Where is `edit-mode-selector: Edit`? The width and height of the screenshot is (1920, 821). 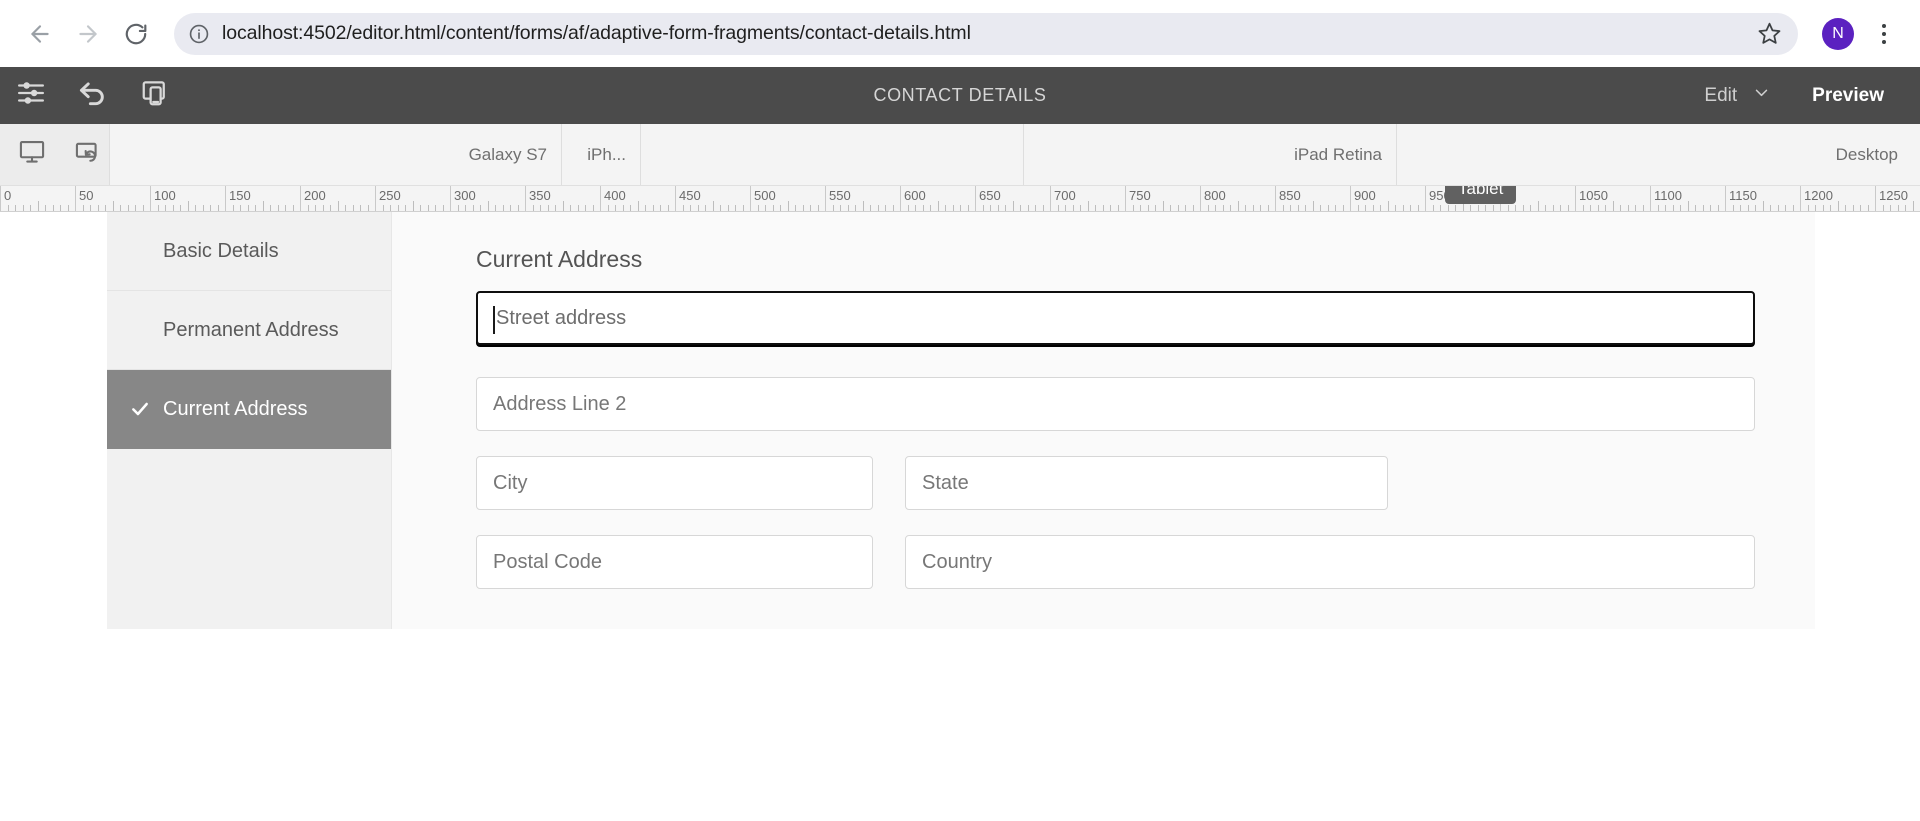
edit-mode-selector: Edit is located at coordinates (1737, 95).